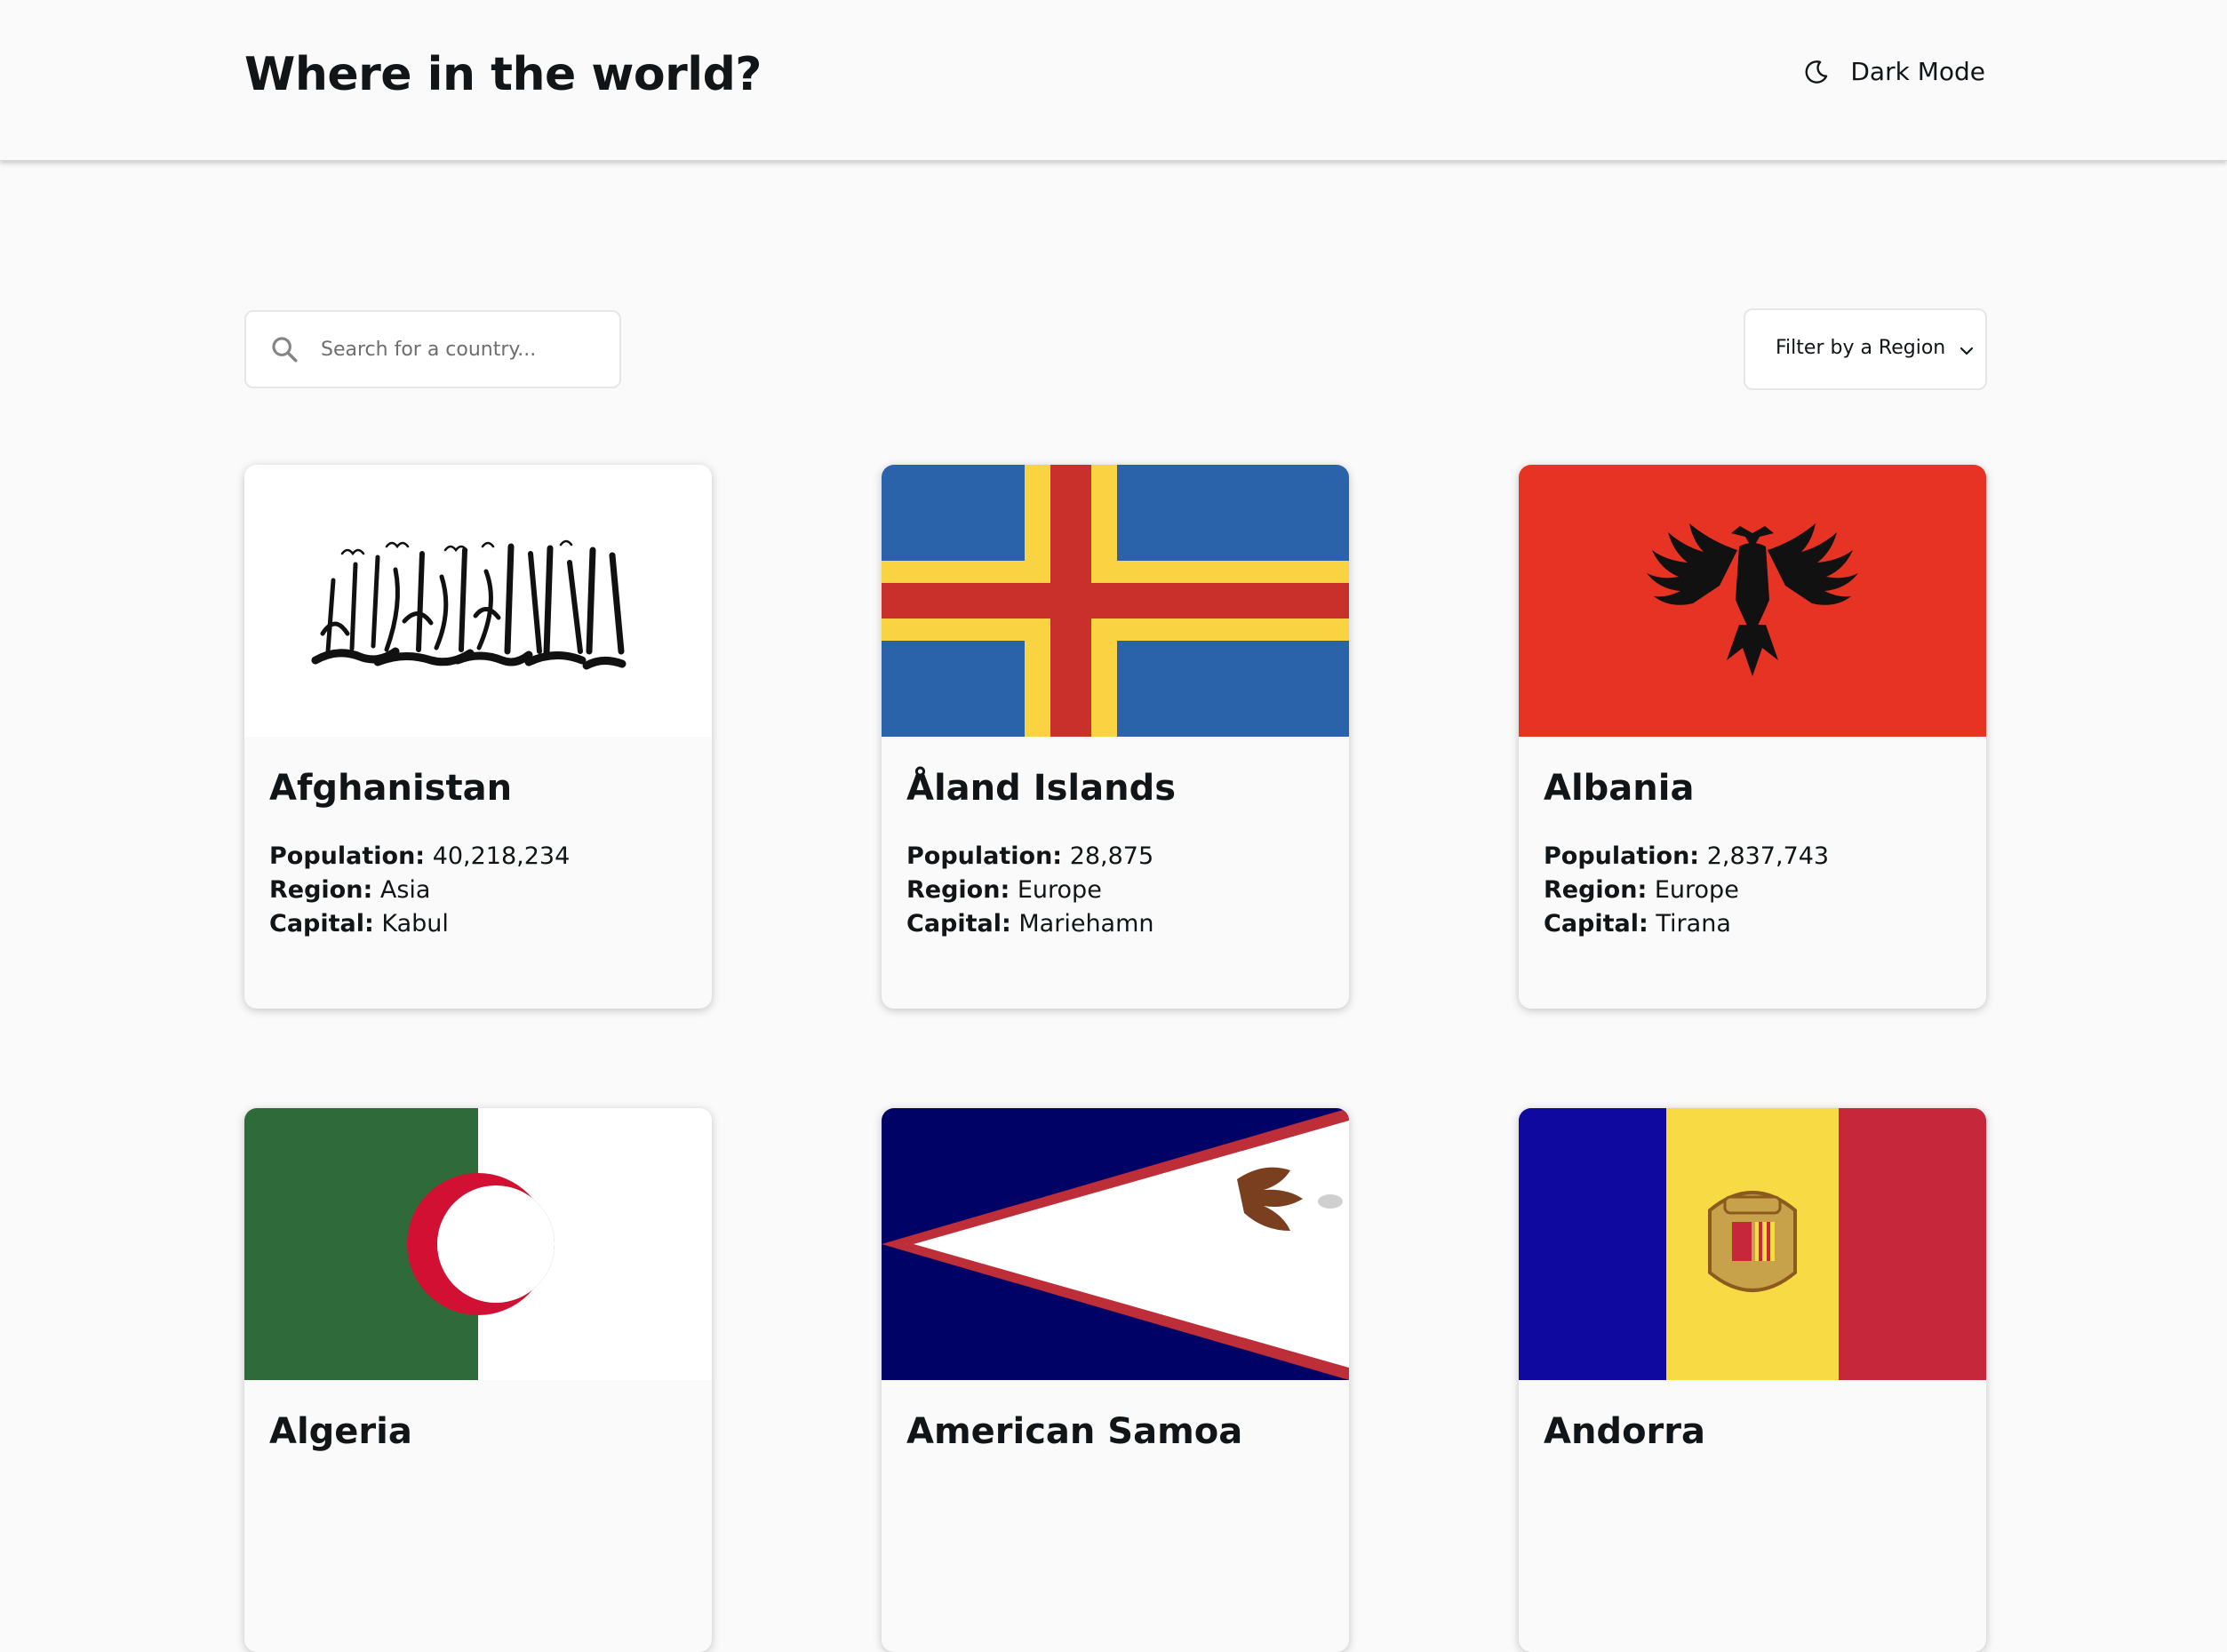 The image size is (2227, 1652). I want to click on search-box, so click(432, 349).